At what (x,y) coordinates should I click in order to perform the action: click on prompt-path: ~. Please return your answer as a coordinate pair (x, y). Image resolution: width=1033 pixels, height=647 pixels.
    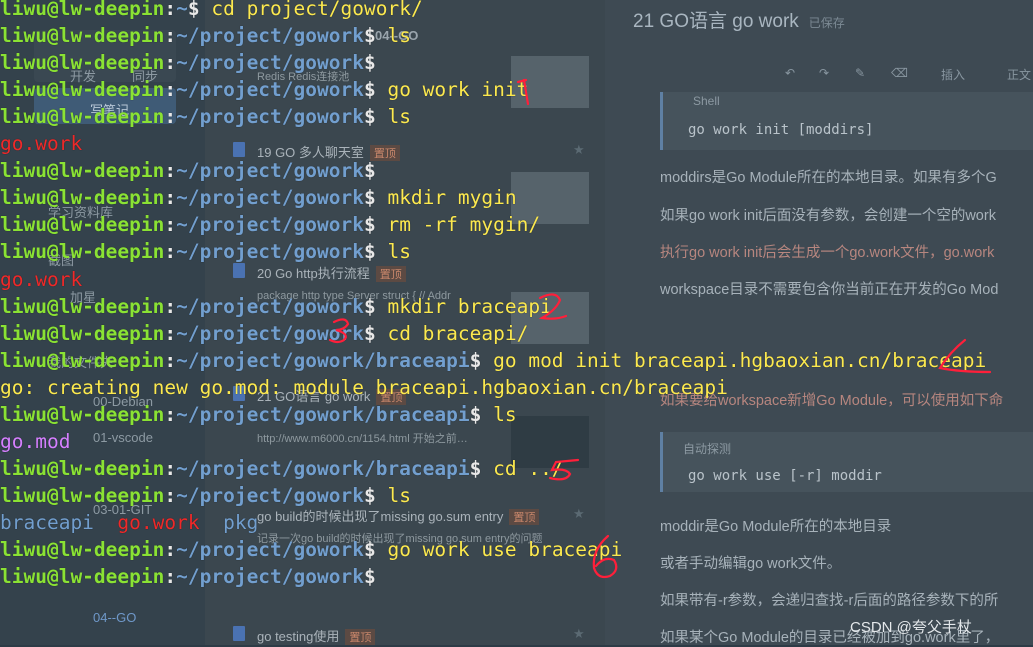
    Looking at the image, I should click on (182, 10).